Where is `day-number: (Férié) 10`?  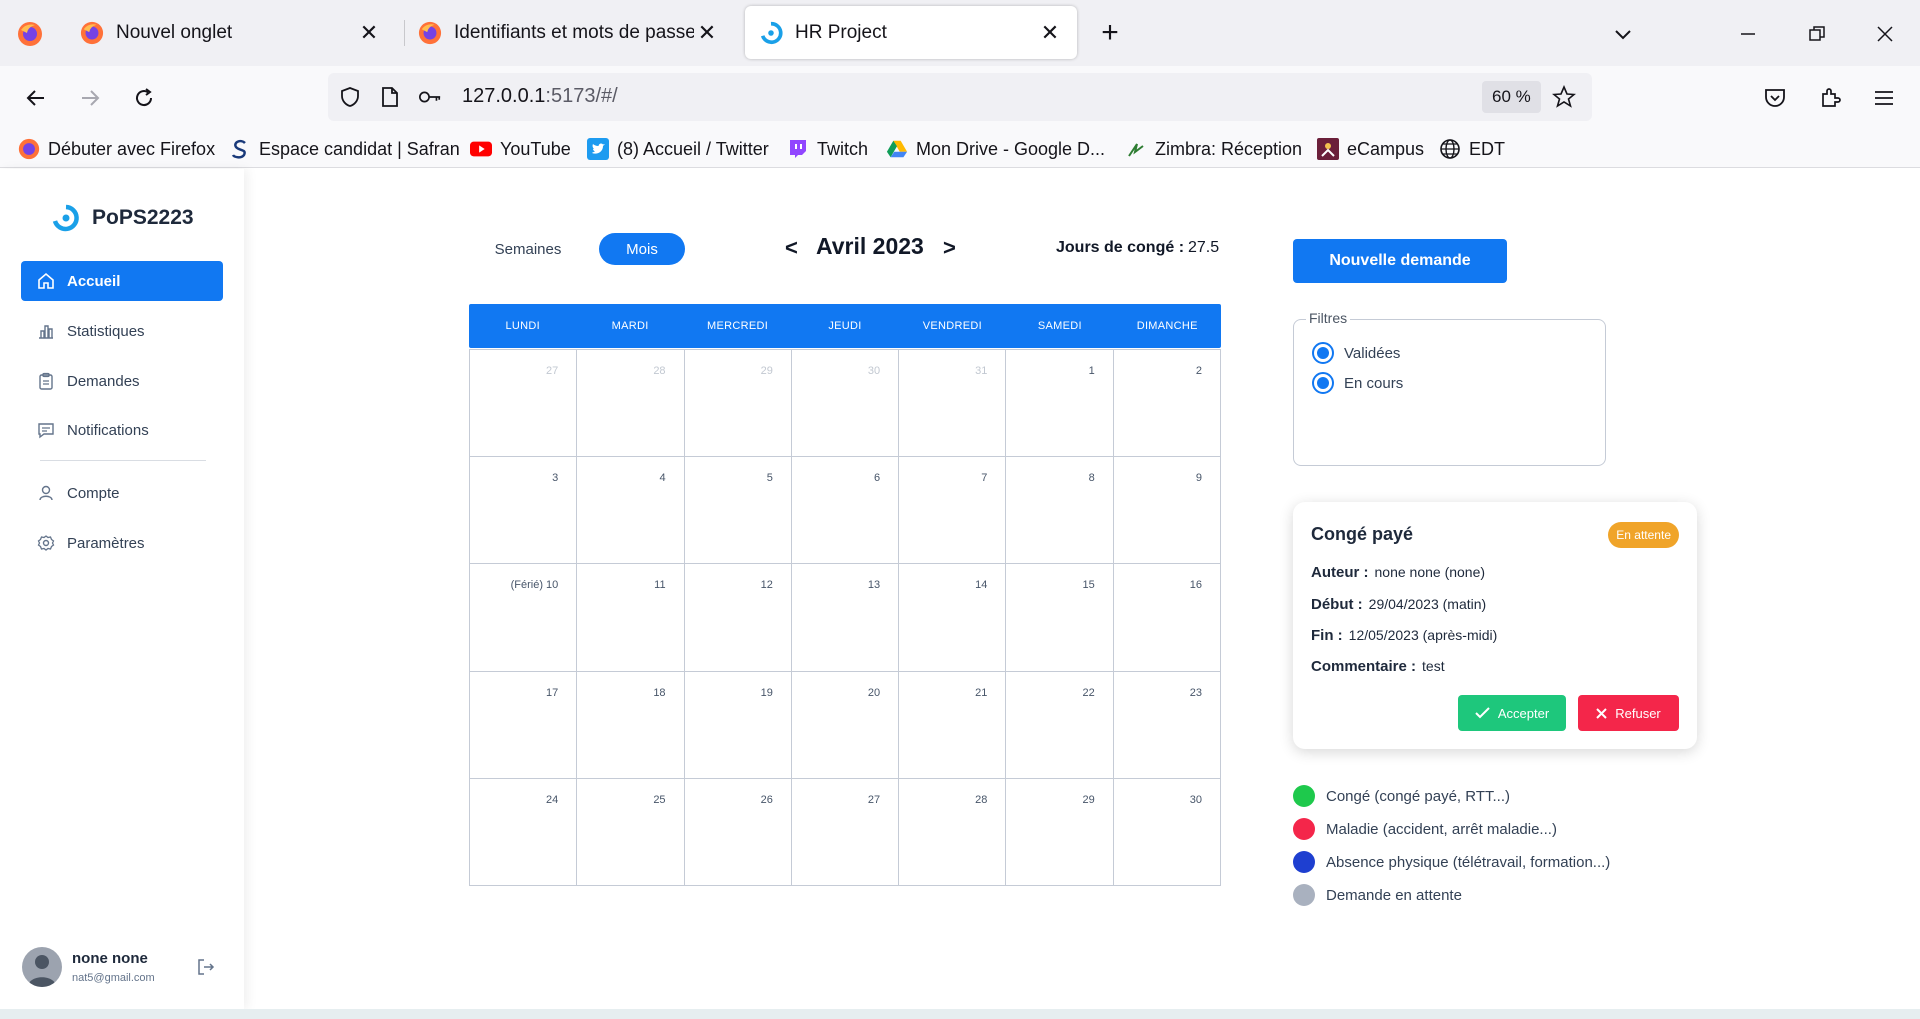
day-number: (Férié) 10 is located at coordinates (534, 585).